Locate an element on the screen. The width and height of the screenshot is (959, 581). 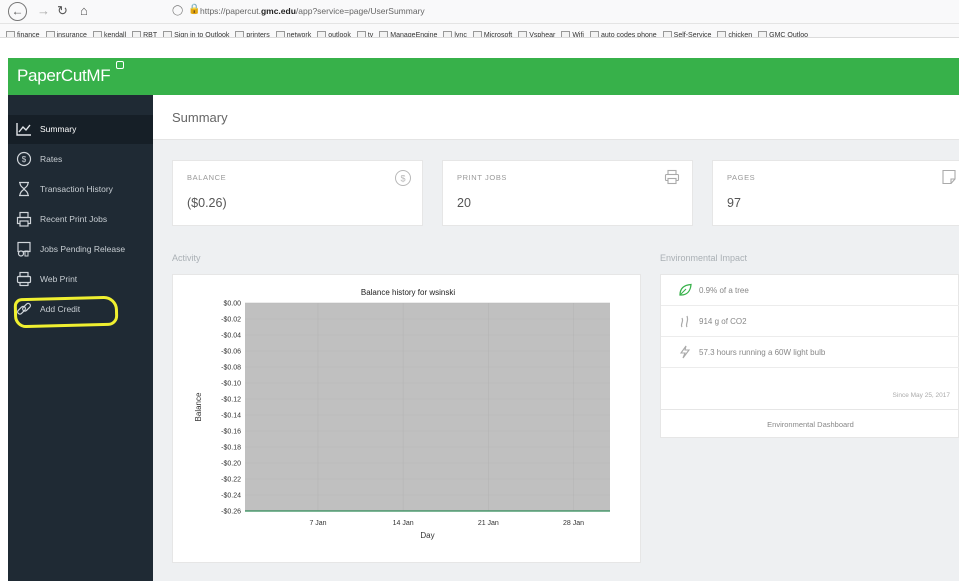
sidebar-item-recent-print-jobs: Recent Print Jobs is located at coordinates (80, 219).